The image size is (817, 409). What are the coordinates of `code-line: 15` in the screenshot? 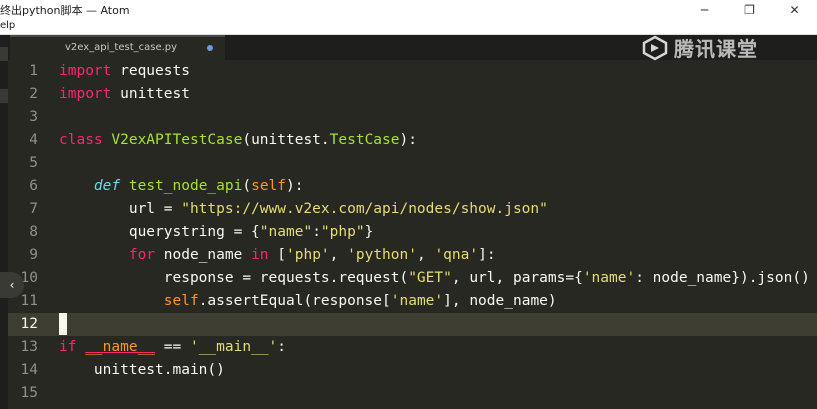 It's located at (412, 393).